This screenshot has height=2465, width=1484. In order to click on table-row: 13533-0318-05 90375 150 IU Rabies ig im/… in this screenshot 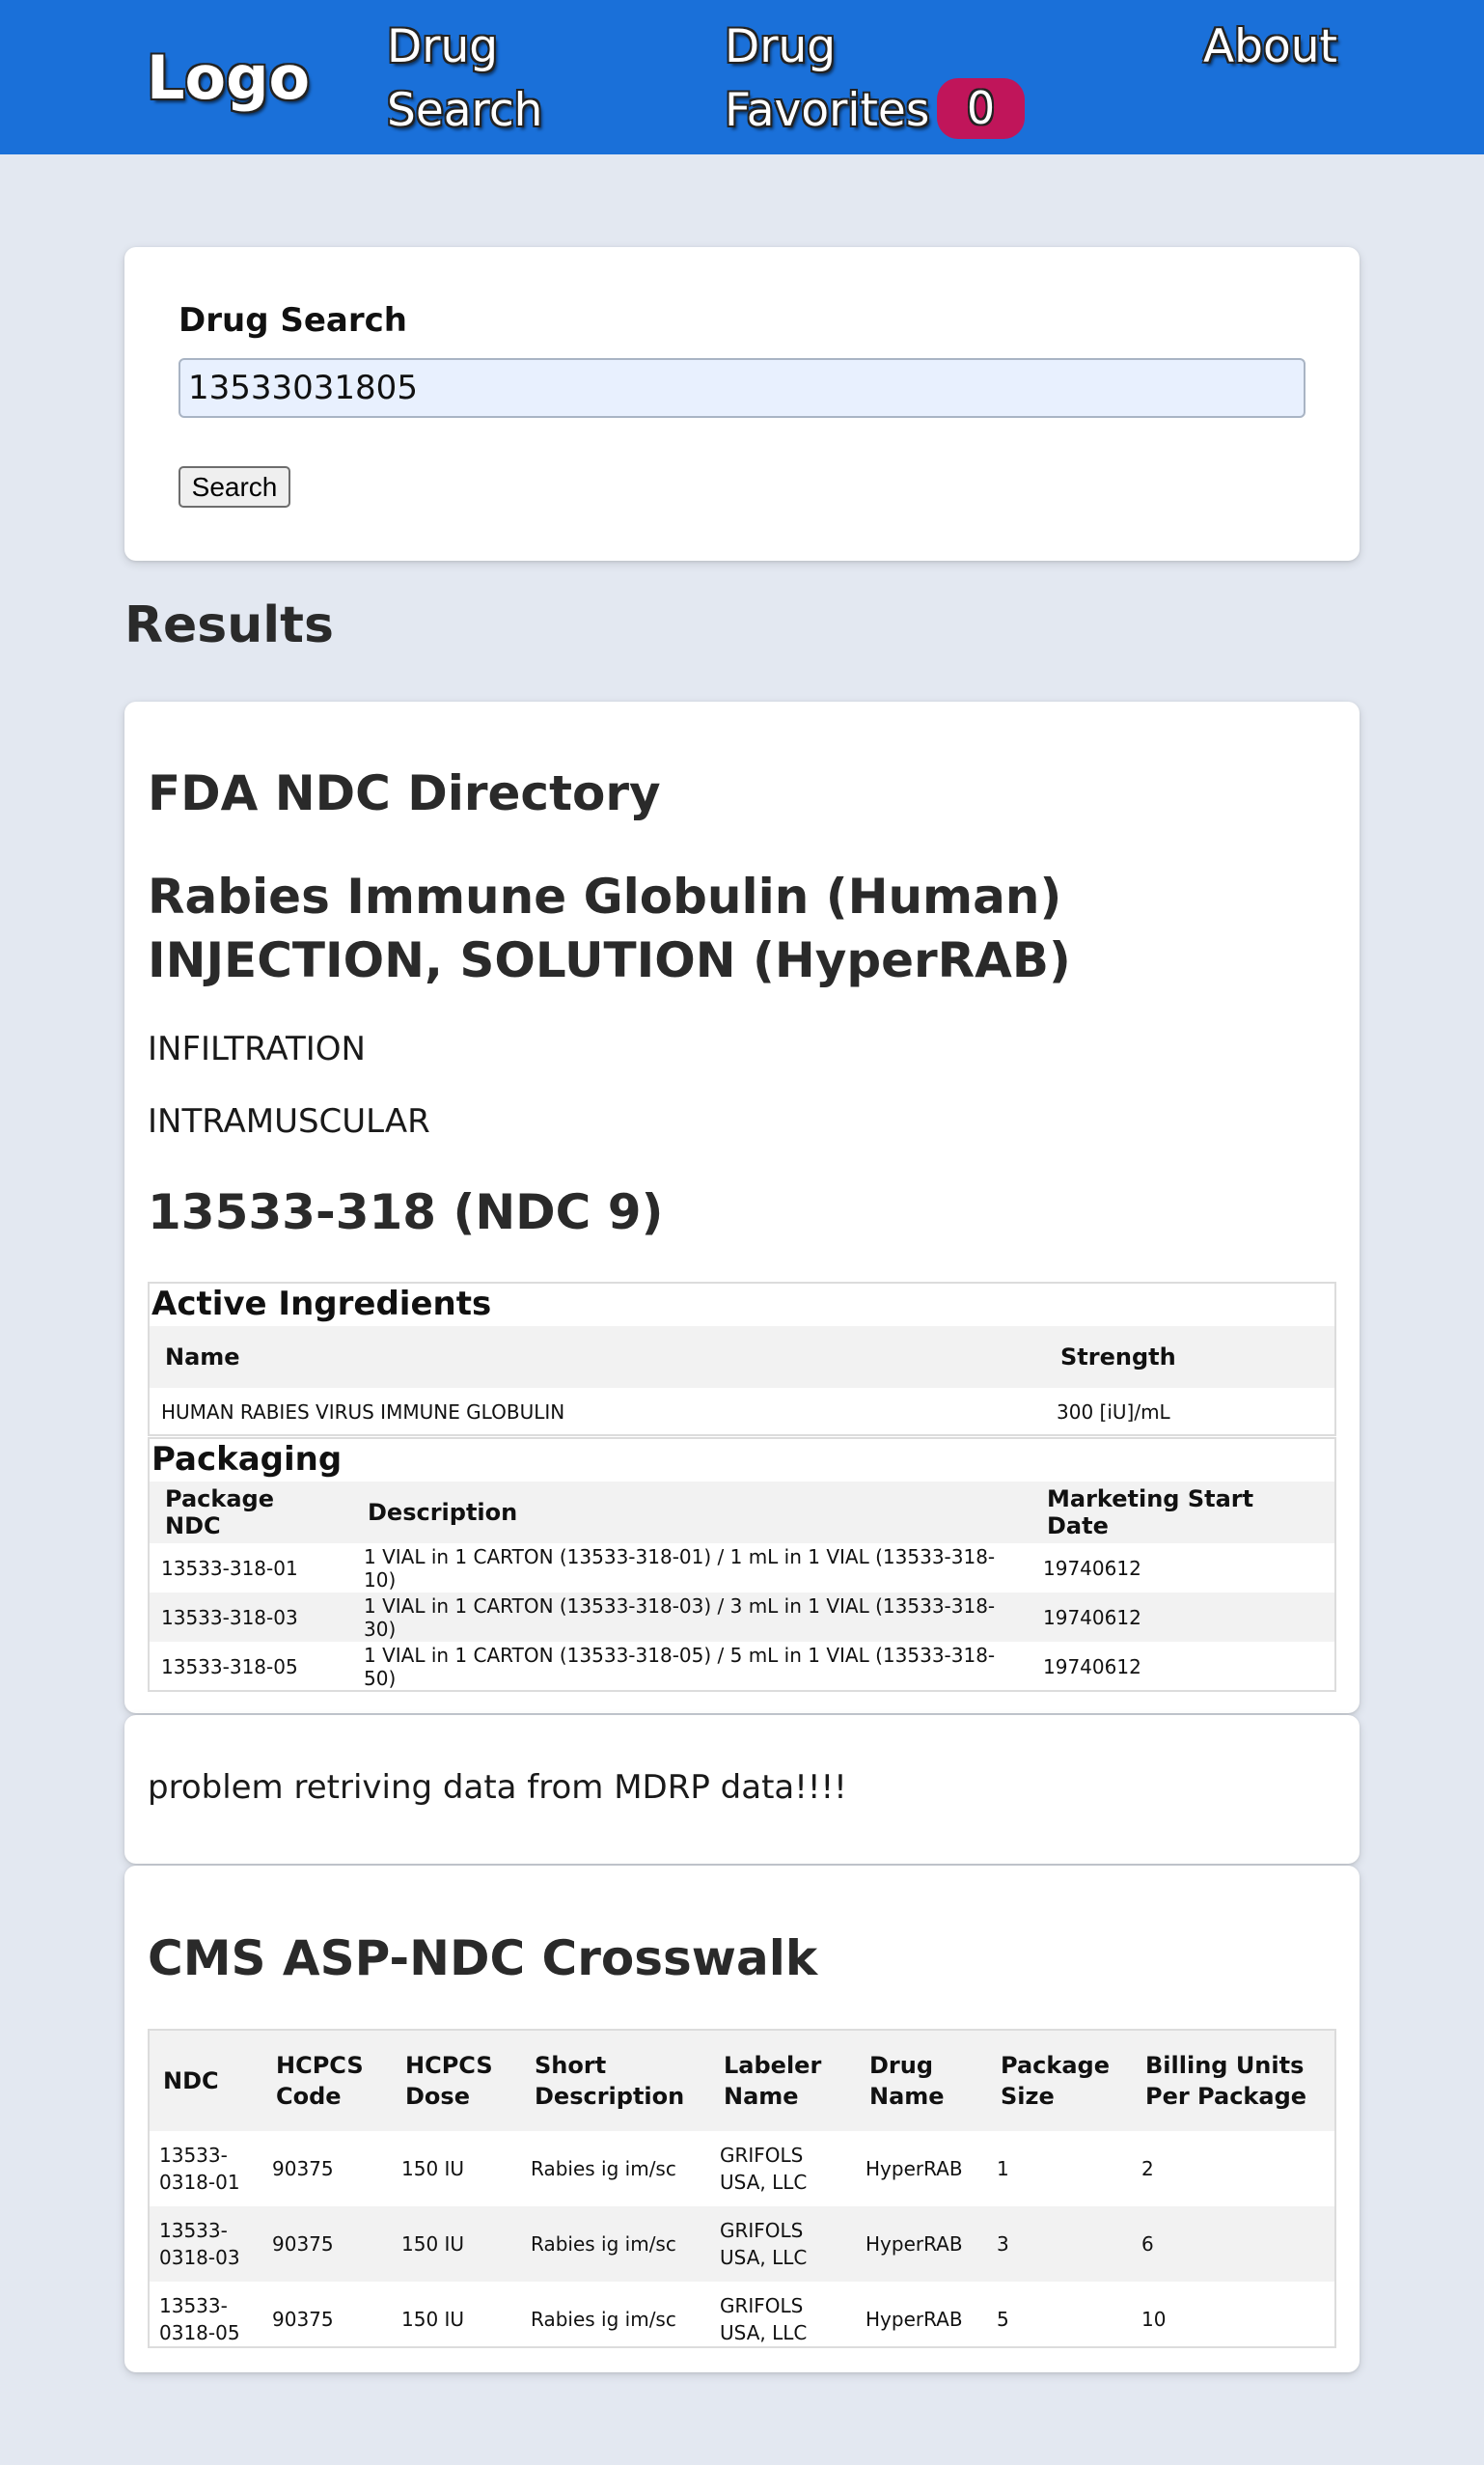, I will do `click(742, 2319)`.